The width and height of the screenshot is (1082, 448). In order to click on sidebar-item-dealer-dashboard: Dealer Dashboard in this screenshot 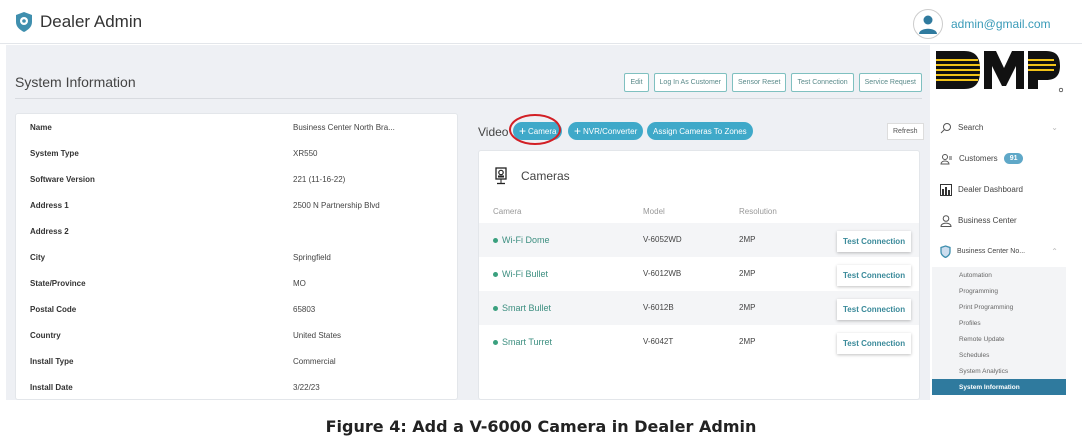, I will do `click(999, 189)`.